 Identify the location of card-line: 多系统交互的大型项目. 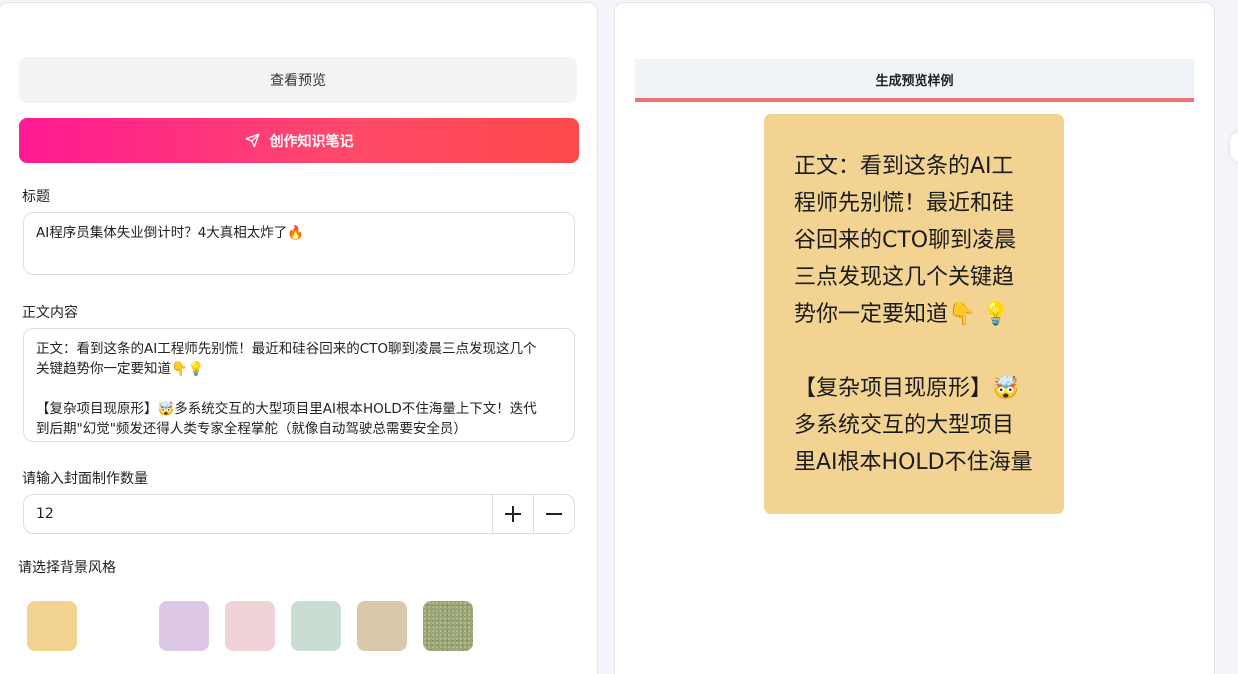
(904, 425).